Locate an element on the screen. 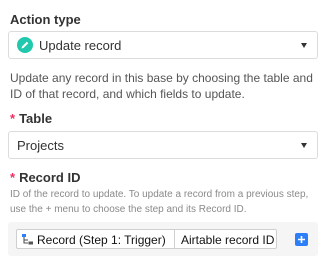 This screenshot has height=264, width=331. action-type-value: Update record is located at coordinates (80, 45).